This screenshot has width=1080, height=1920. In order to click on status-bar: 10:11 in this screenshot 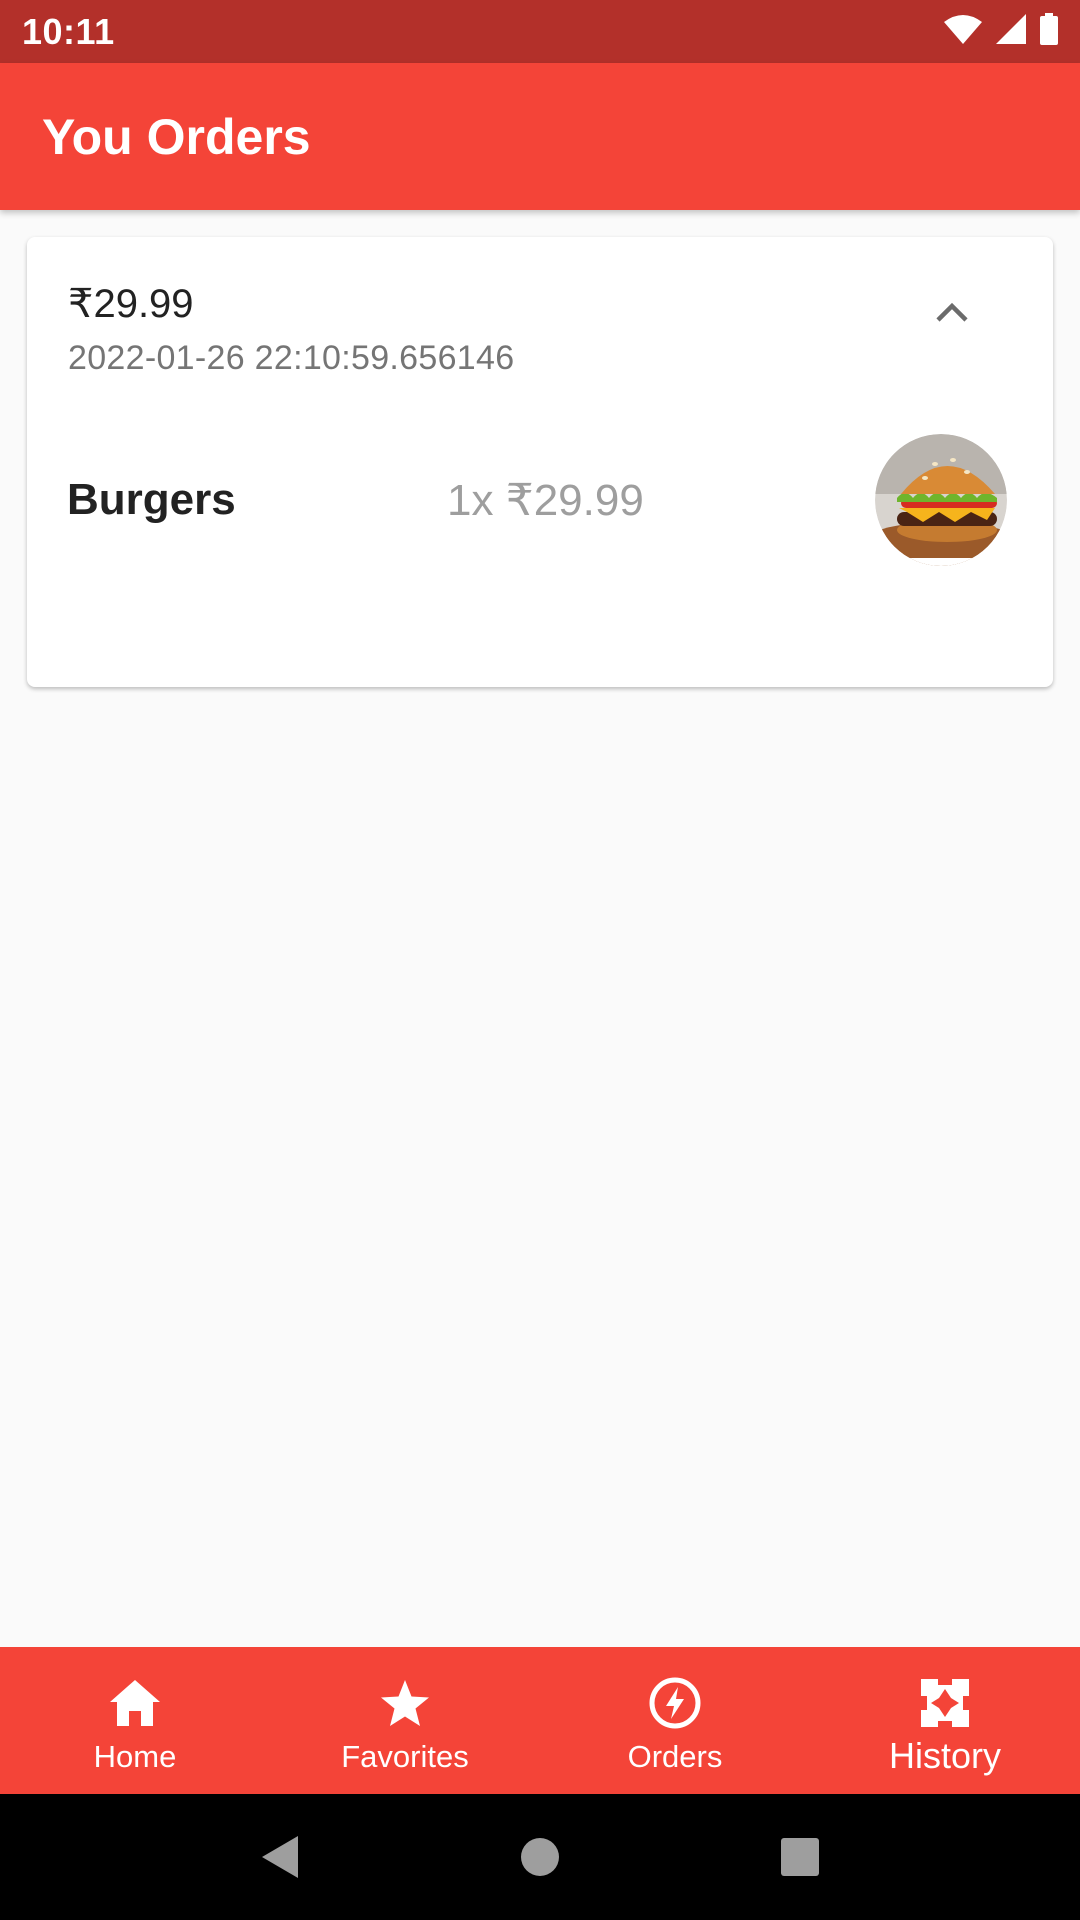, I will do `click(540, 31)`.